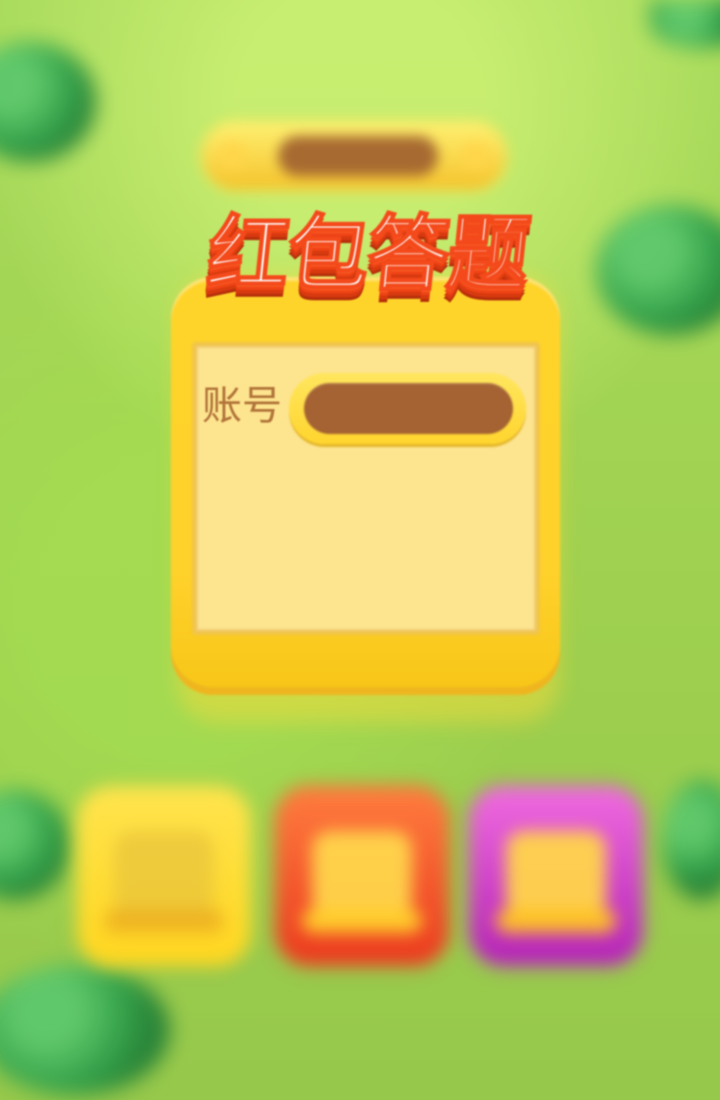 The image size is (720, 1100). I want to click on status-left-icon, so click(233, 156).